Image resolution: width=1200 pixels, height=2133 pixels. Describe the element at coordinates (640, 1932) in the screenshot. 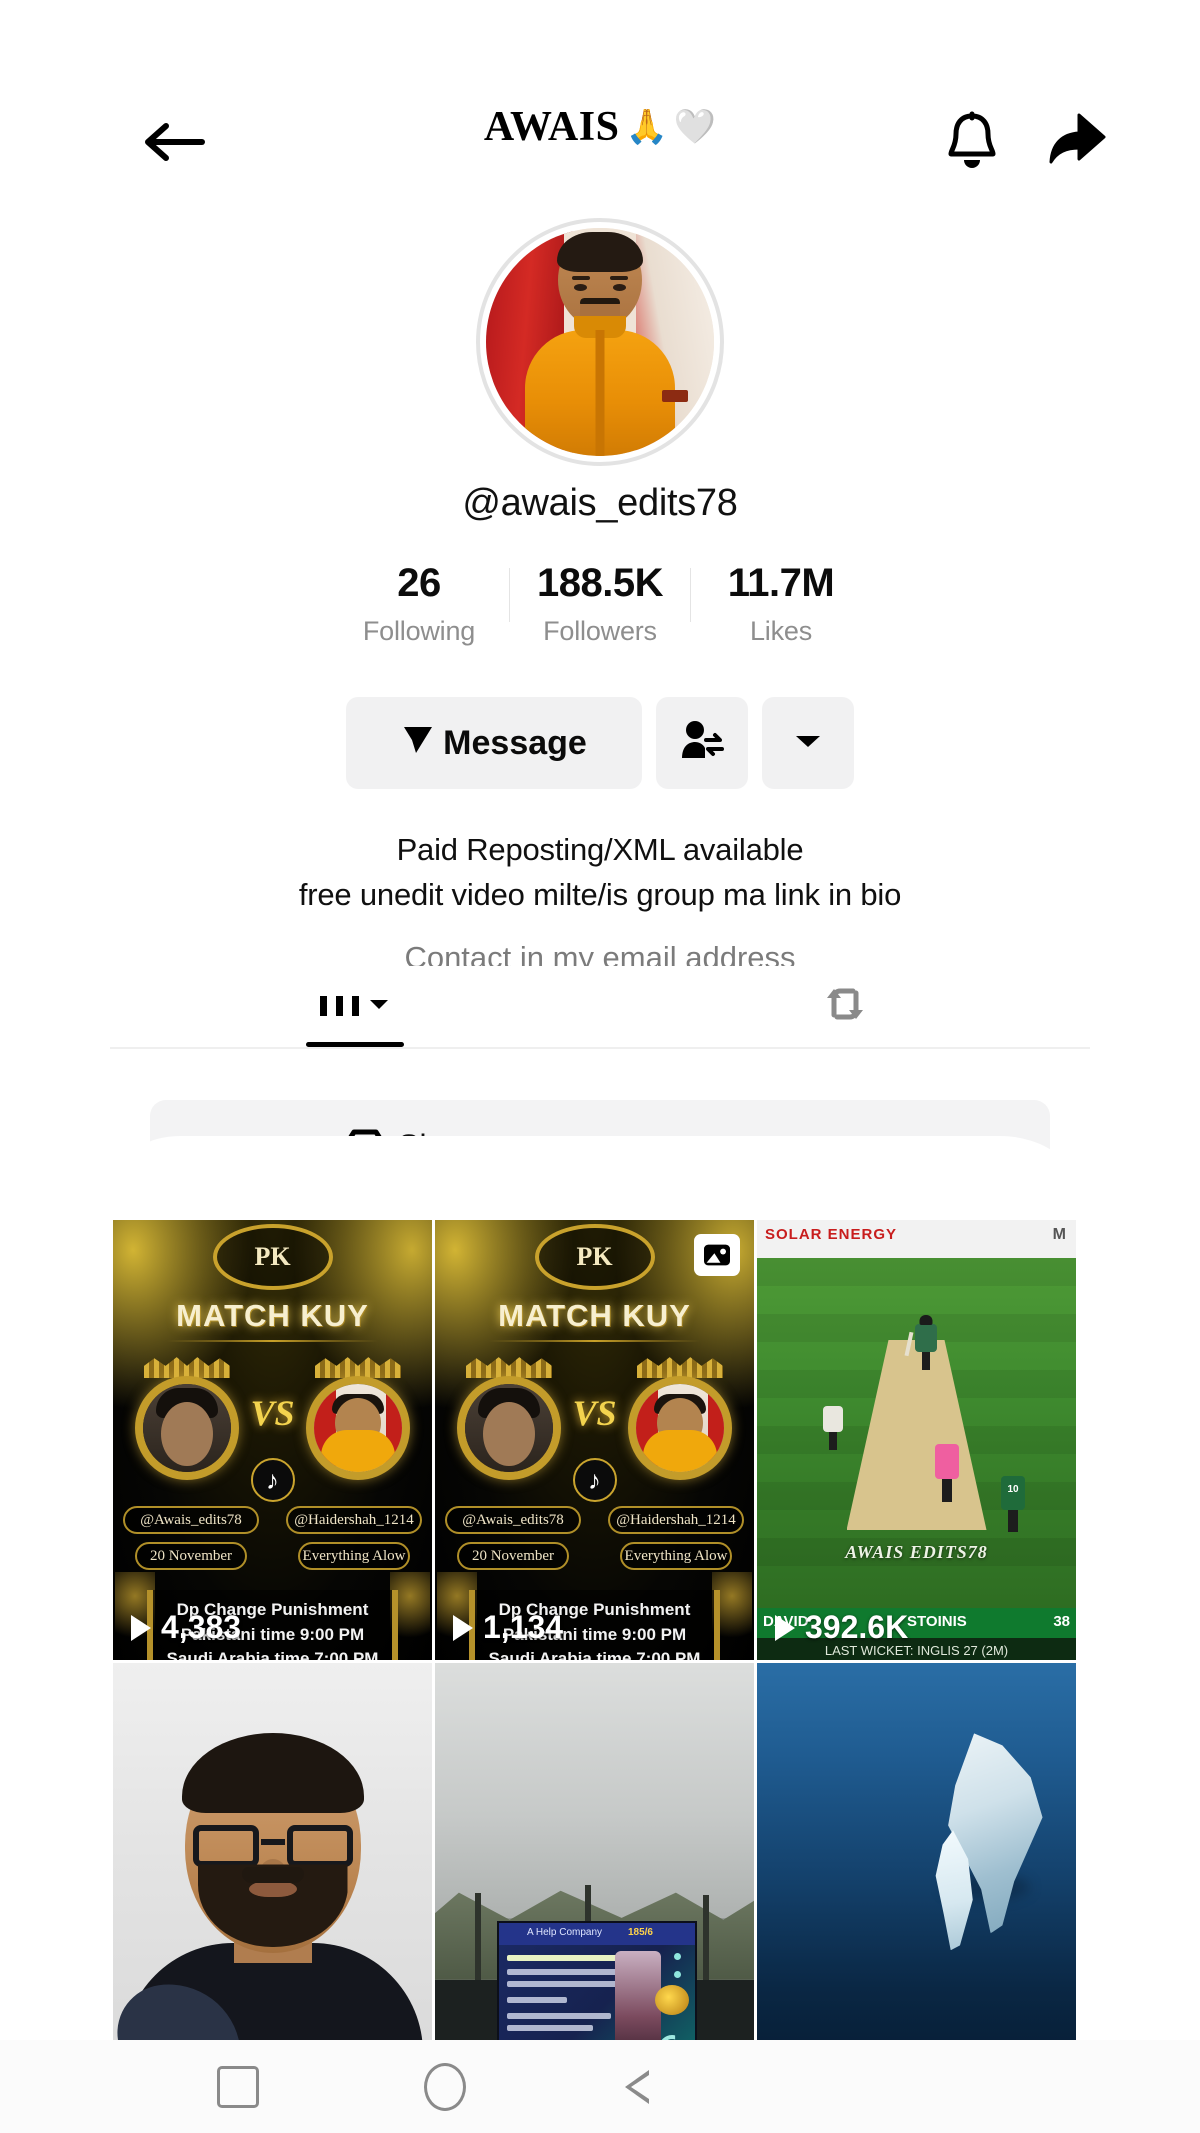

I see `scoreboard-score: 185/6` at that location.